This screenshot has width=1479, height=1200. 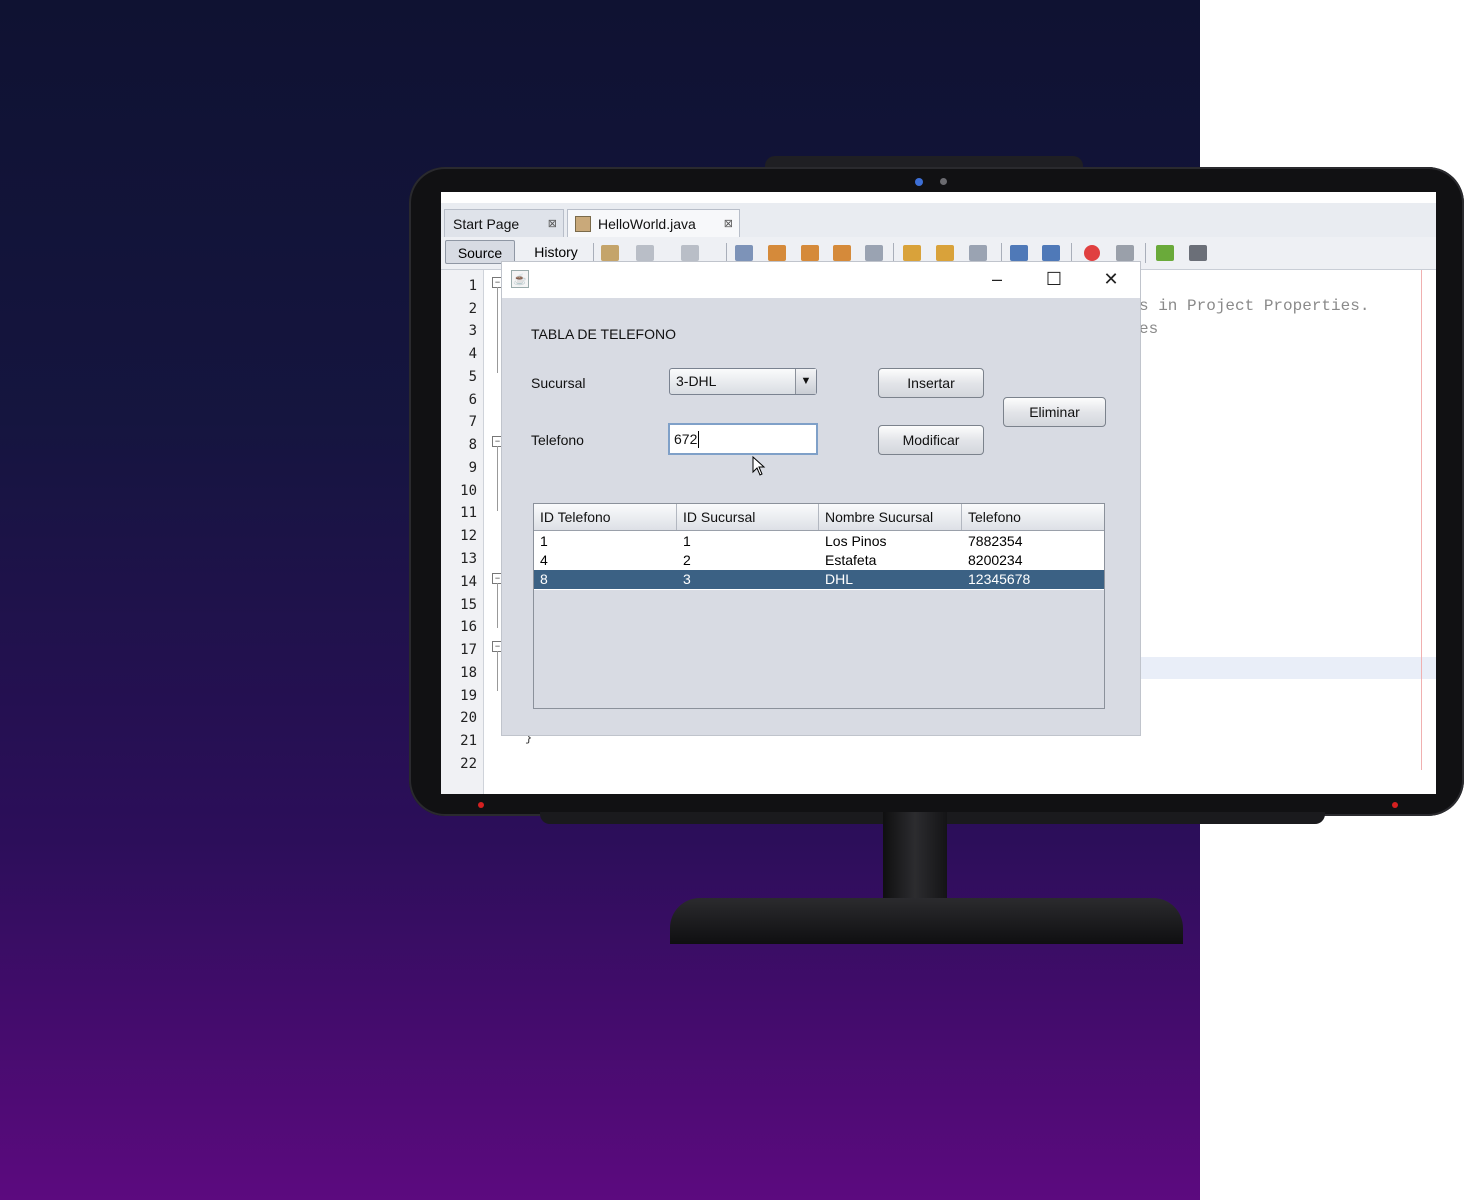 I want to click on column-header: ID Telefono, so click(x=605, y=517).